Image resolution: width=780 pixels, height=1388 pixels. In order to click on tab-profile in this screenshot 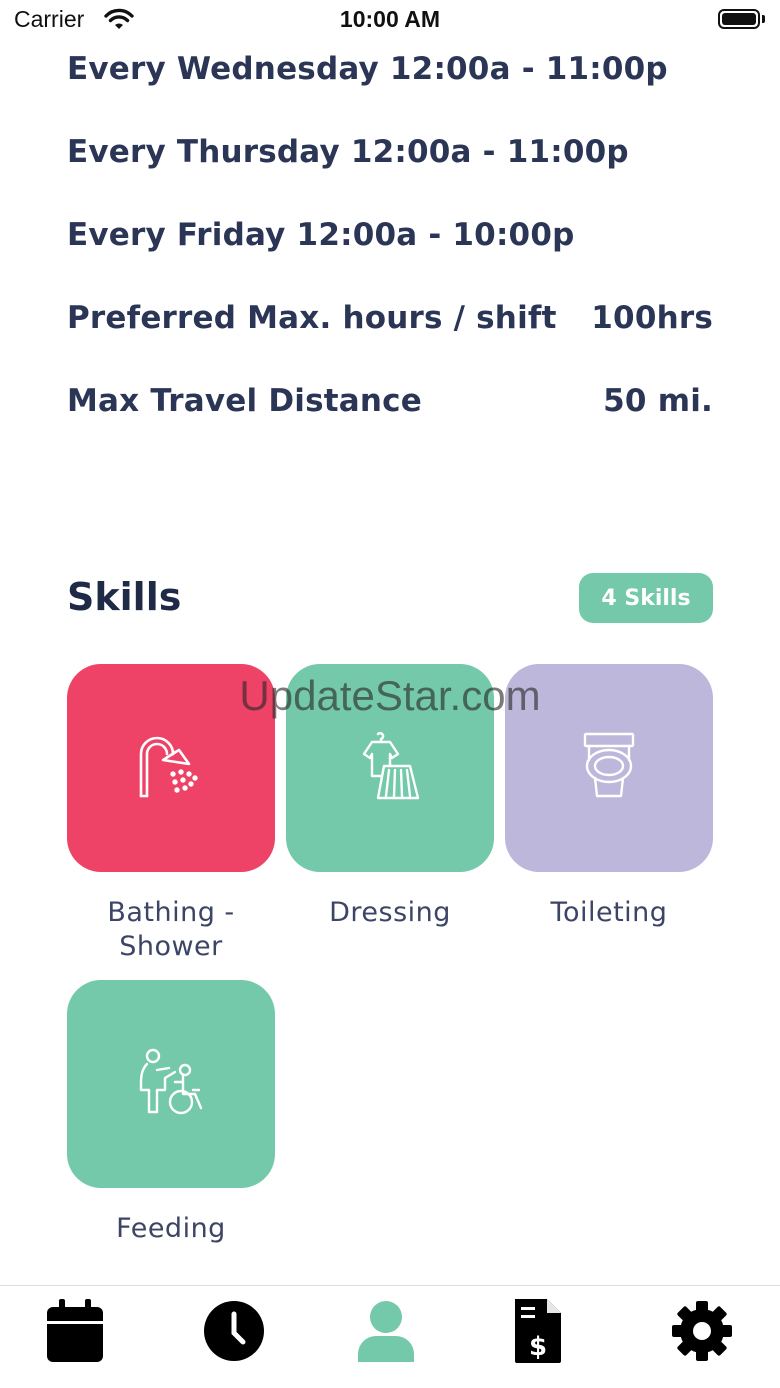, I will do `click(386, 1333)`.